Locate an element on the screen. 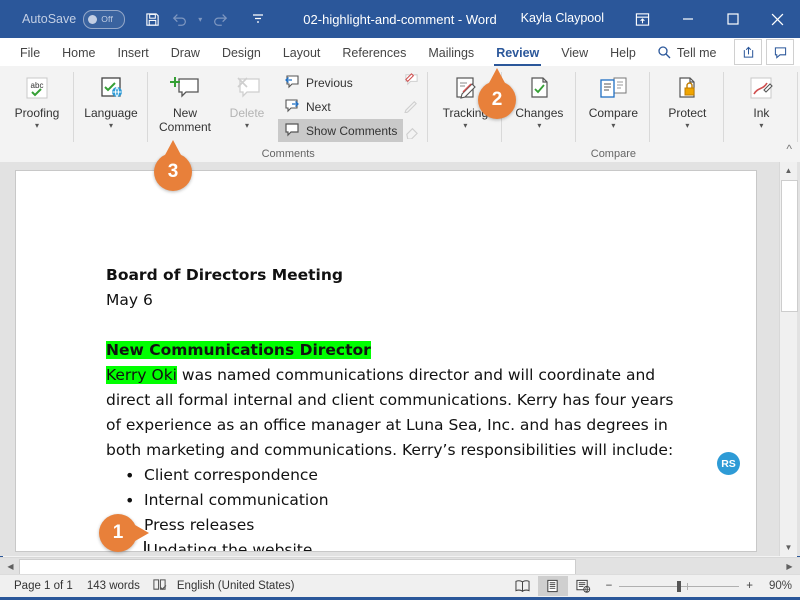 The height and width of the screenshot is (600, 800). scroll-right-button: ▶ is located at coordinates (789, 566).